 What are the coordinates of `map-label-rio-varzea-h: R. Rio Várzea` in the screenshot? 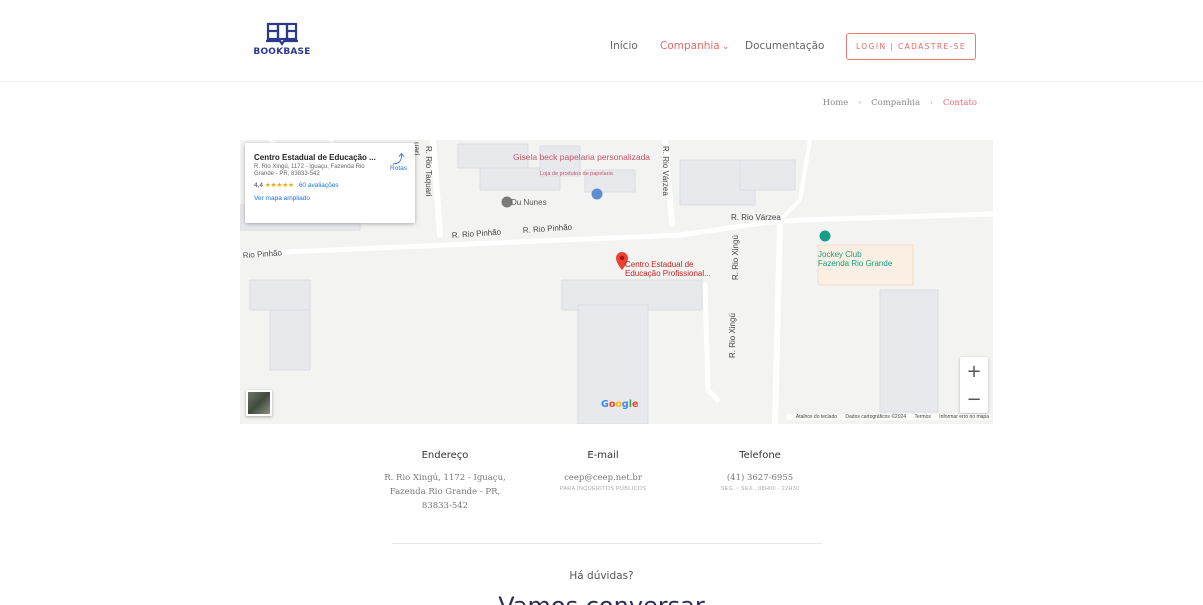 It's located at (756, 217).